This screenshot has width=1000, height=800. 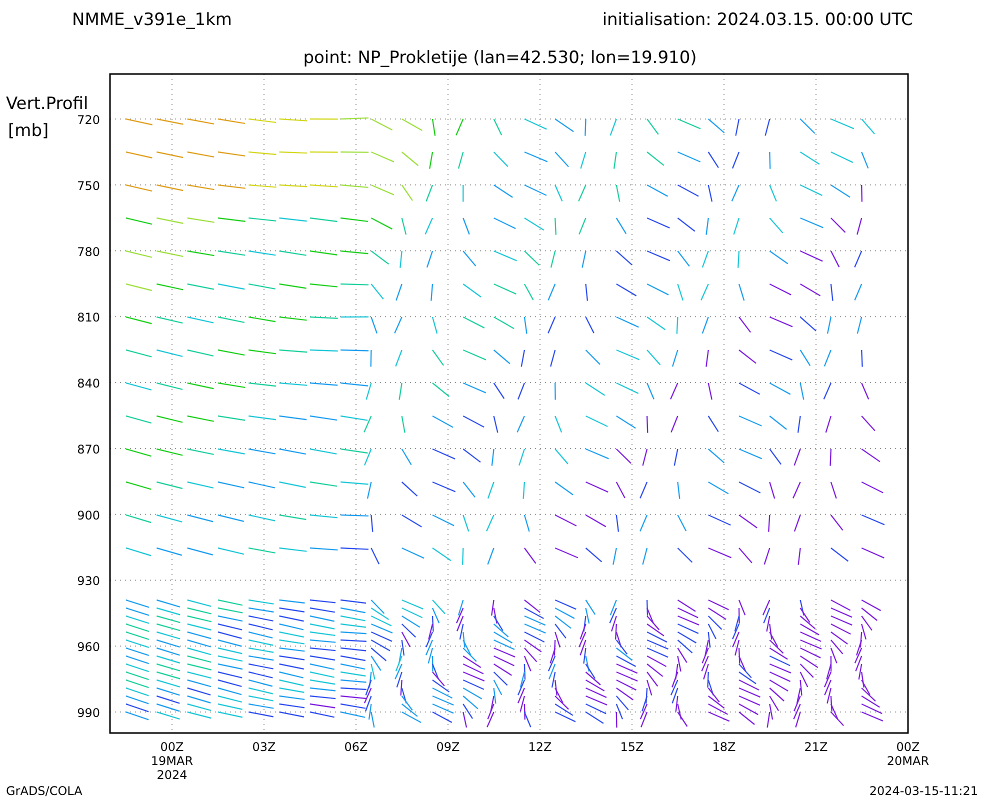 What do you see at coordinates (88, 713) in the screenshot?
I see `y-tick-label: 990` at bounding box center [88, 713].